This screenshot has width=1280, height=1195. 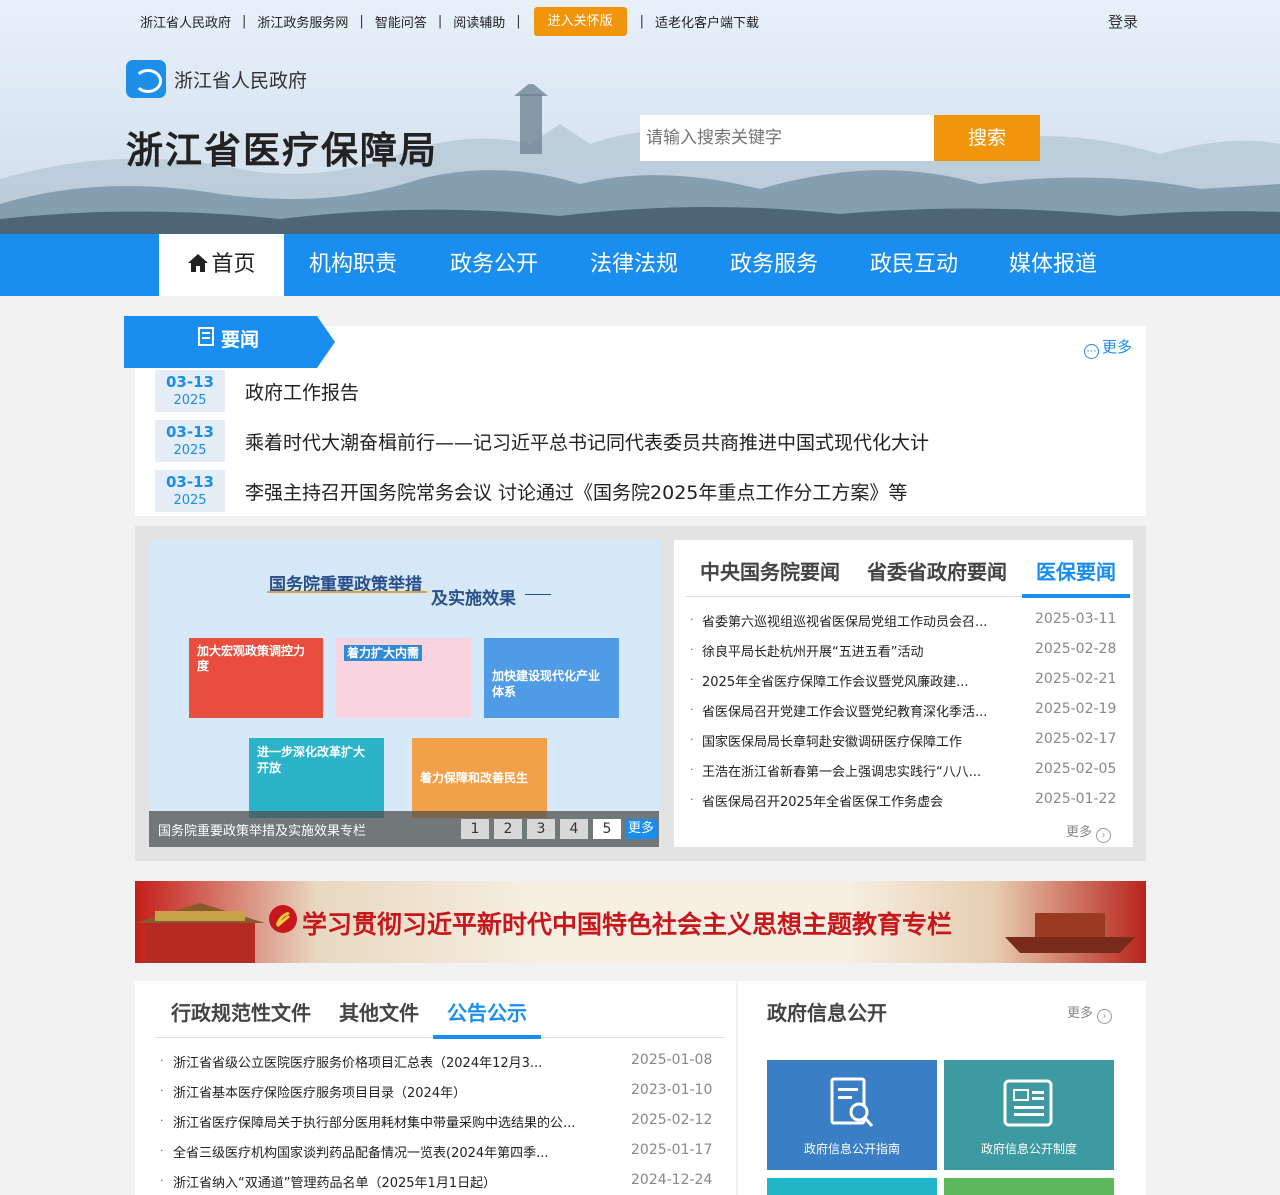 What do you see at coordinates (1117, 347) in the screenshot?
I see `news-more-label: 更多` at bounding box center [1117, 347].